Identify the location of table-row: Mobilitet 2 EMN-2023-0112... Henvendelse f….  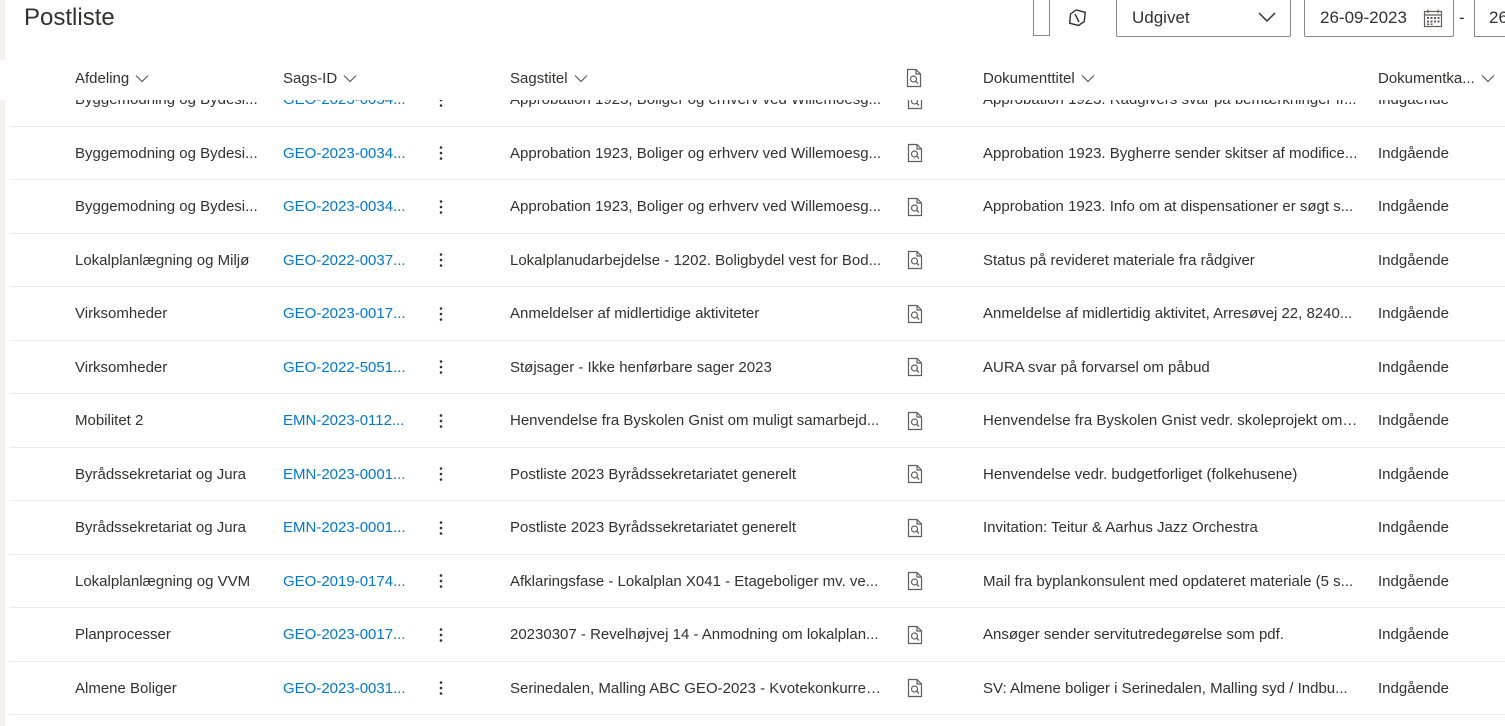
(757, 421).